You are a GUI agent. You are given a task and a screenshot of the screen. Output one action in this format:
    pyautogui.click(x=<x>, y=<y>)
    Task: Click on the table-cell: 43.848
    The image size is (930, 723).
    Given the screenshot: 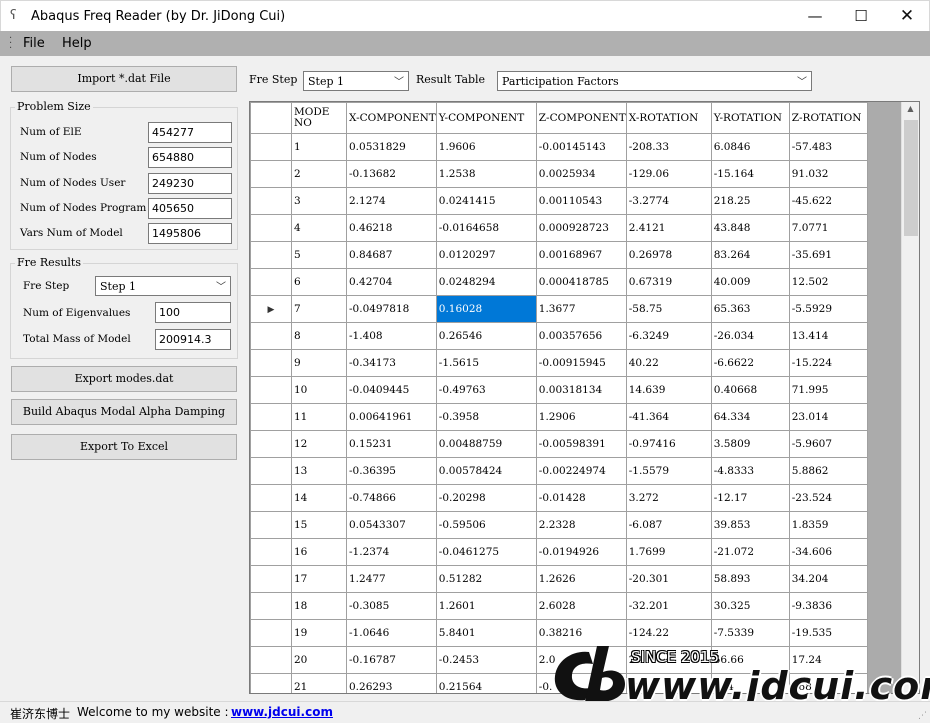 What is the action you would take?
    pyautogui.click(x=750, y=228)
    